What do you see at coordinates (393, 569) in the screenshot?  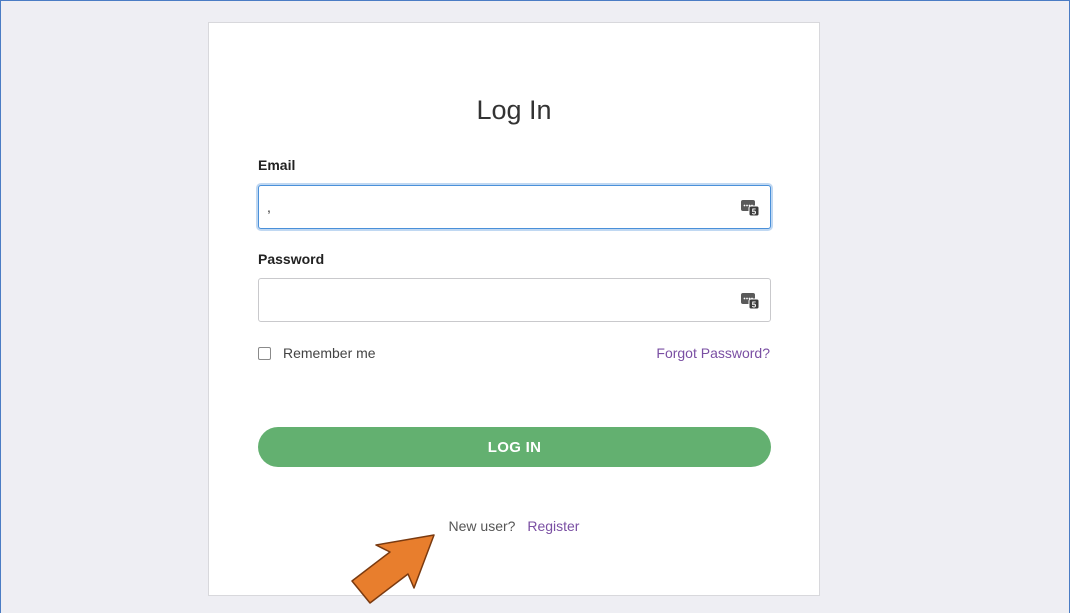 I see `orange-arrow-icon` at bounding box center [393, 569].